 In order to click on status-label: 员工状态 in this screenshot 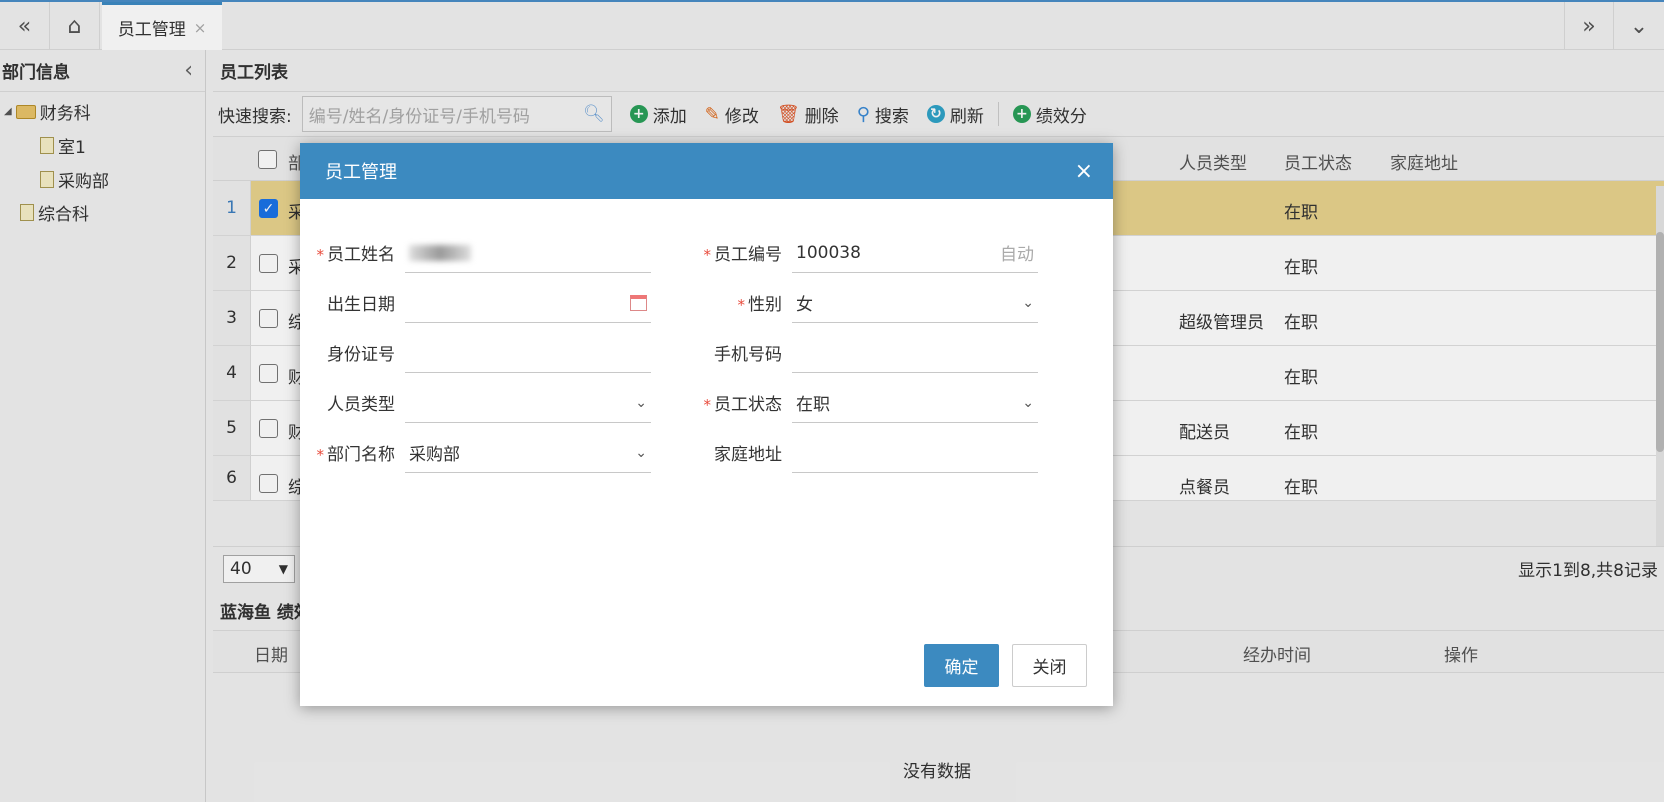, I will do `click(748, 405)`.